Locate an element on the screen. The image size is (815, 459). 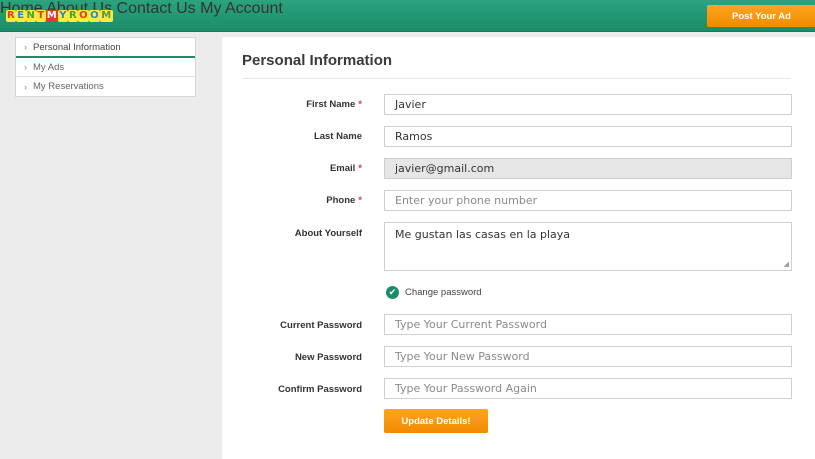
first-name-label: First Name * is located at coordinates (334, 104).